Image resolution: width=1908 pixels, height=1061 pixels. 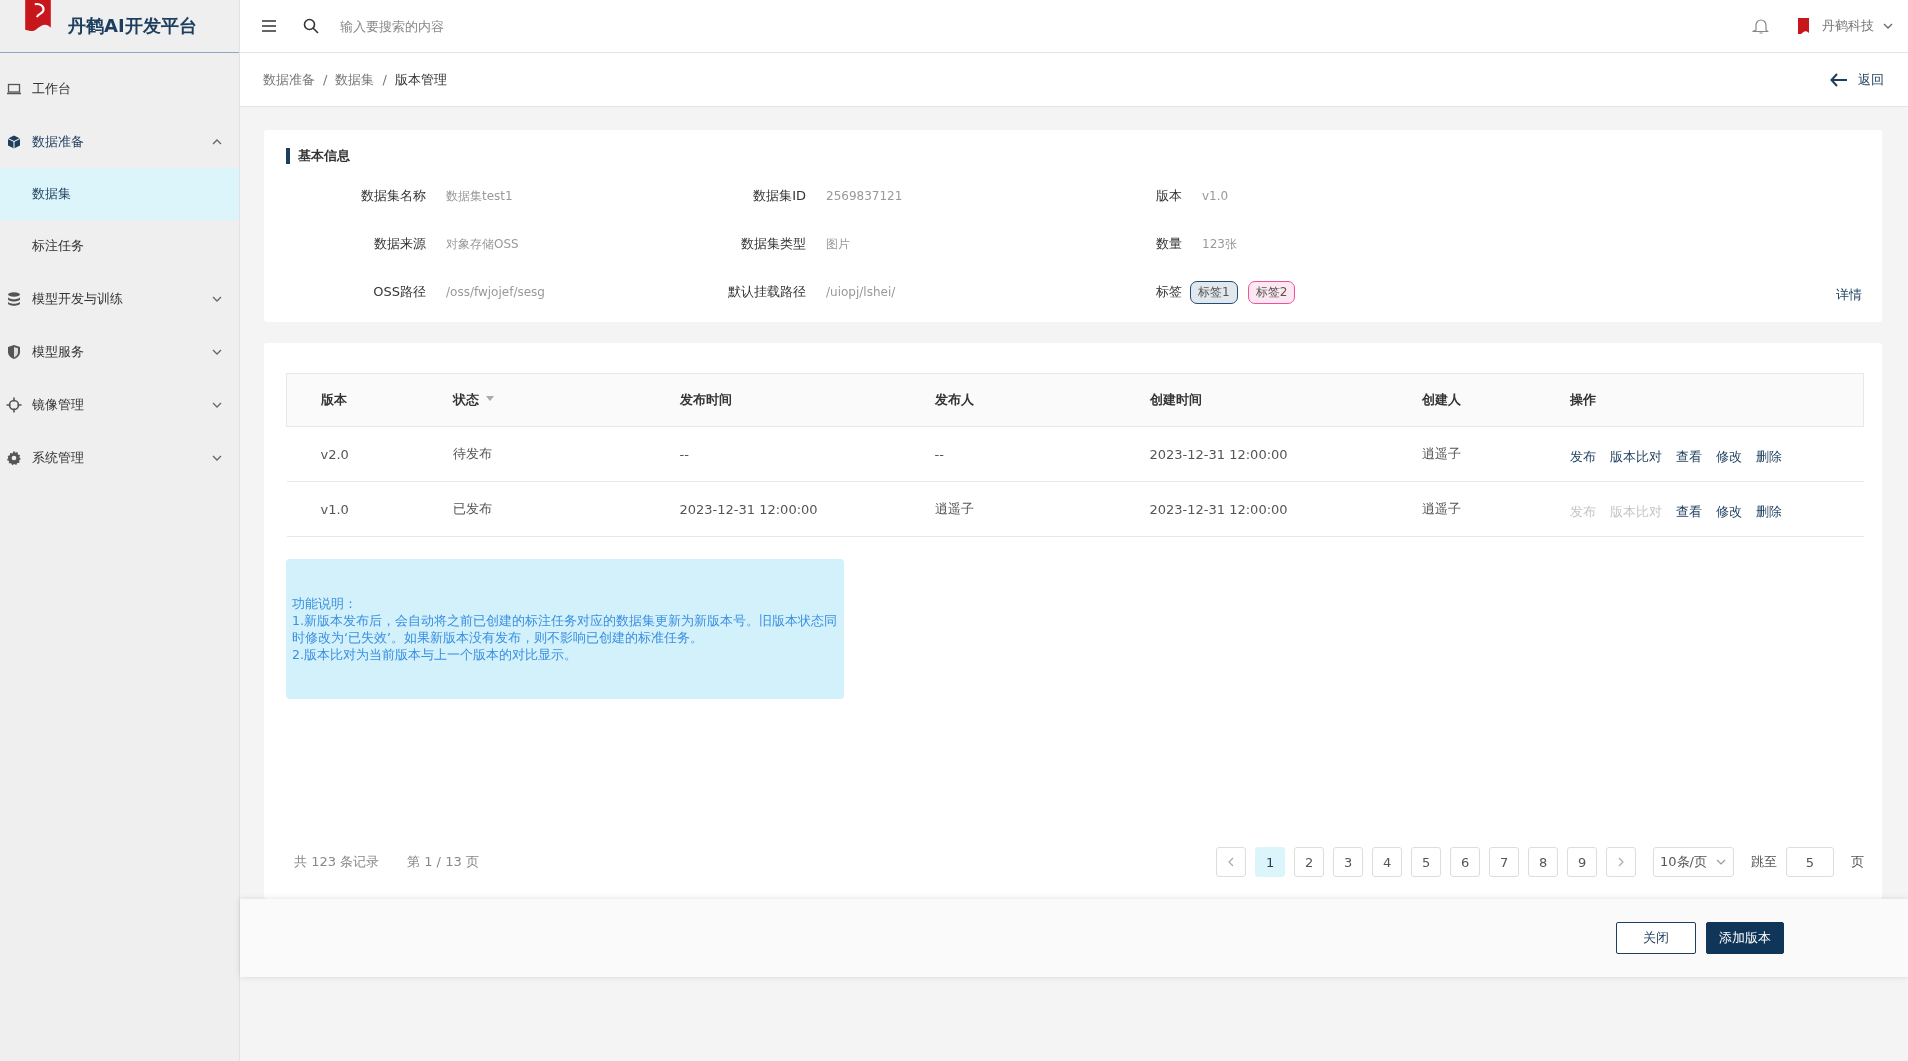 I want to click on page-button: 9, so click(x=1582, y=862).